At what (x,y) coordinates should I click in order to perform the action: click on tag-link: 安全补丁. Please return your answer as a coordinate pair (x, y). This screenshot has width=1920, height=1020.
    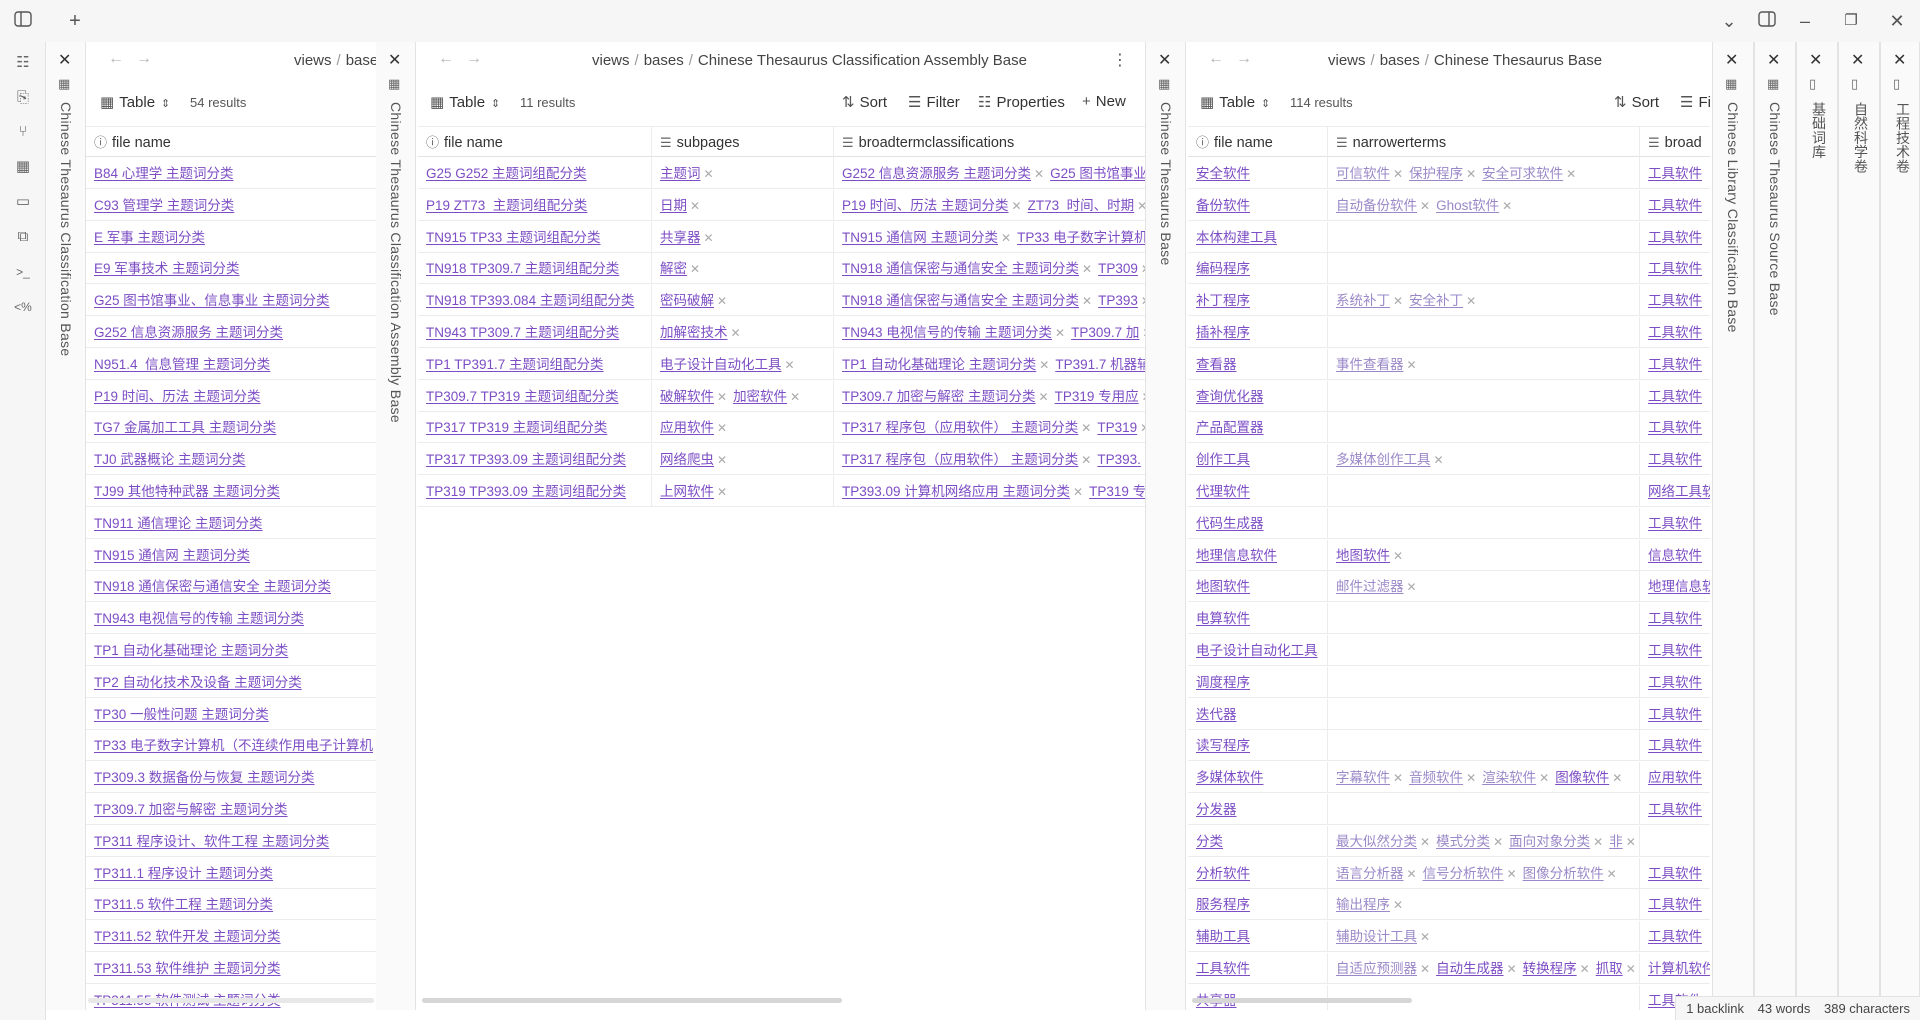
    Looking at the image, I should click on (1436, 300).